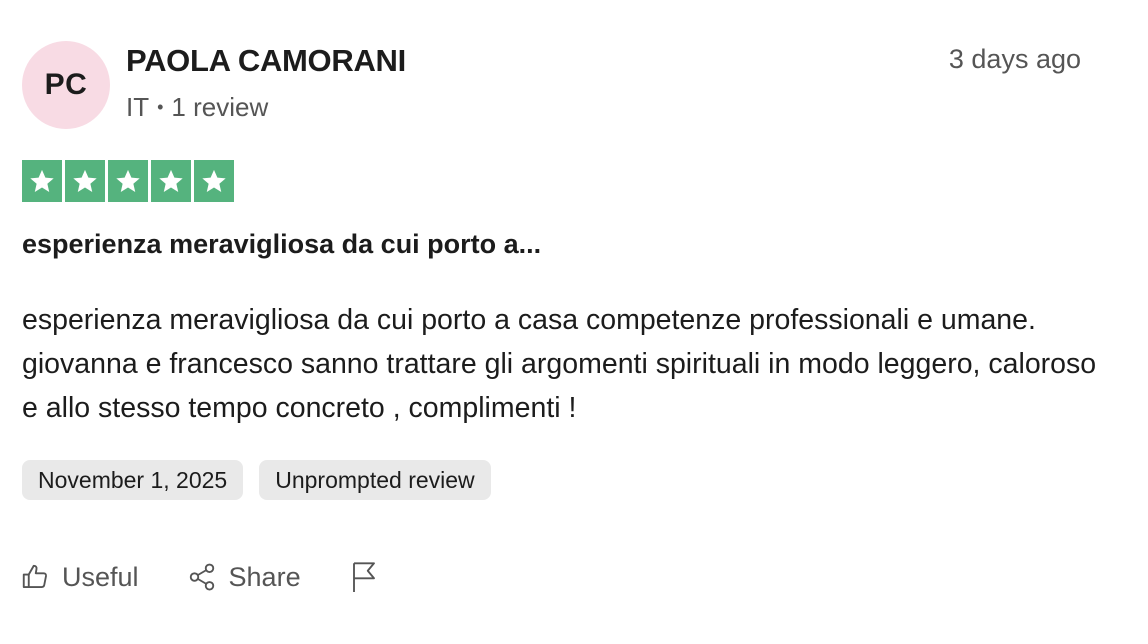  What do you see at coordinates (1014, 59) in the screenshot?
I see `review-timestamp: 3 days ago` at bounding box center [1014, 59].